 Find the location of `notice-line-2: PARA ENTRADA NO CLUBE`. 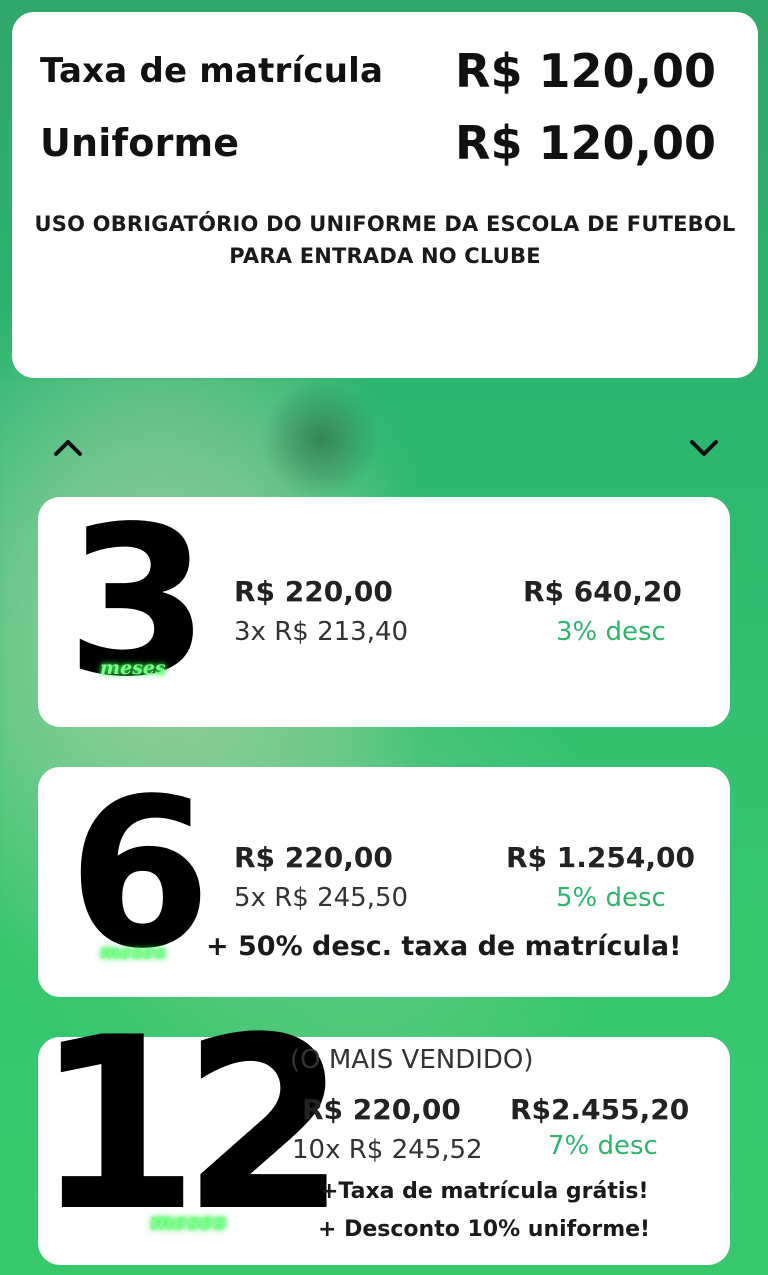

notice-line-2: PARA ENTRADA NO CLUBE is located at coordinates (385, 256).